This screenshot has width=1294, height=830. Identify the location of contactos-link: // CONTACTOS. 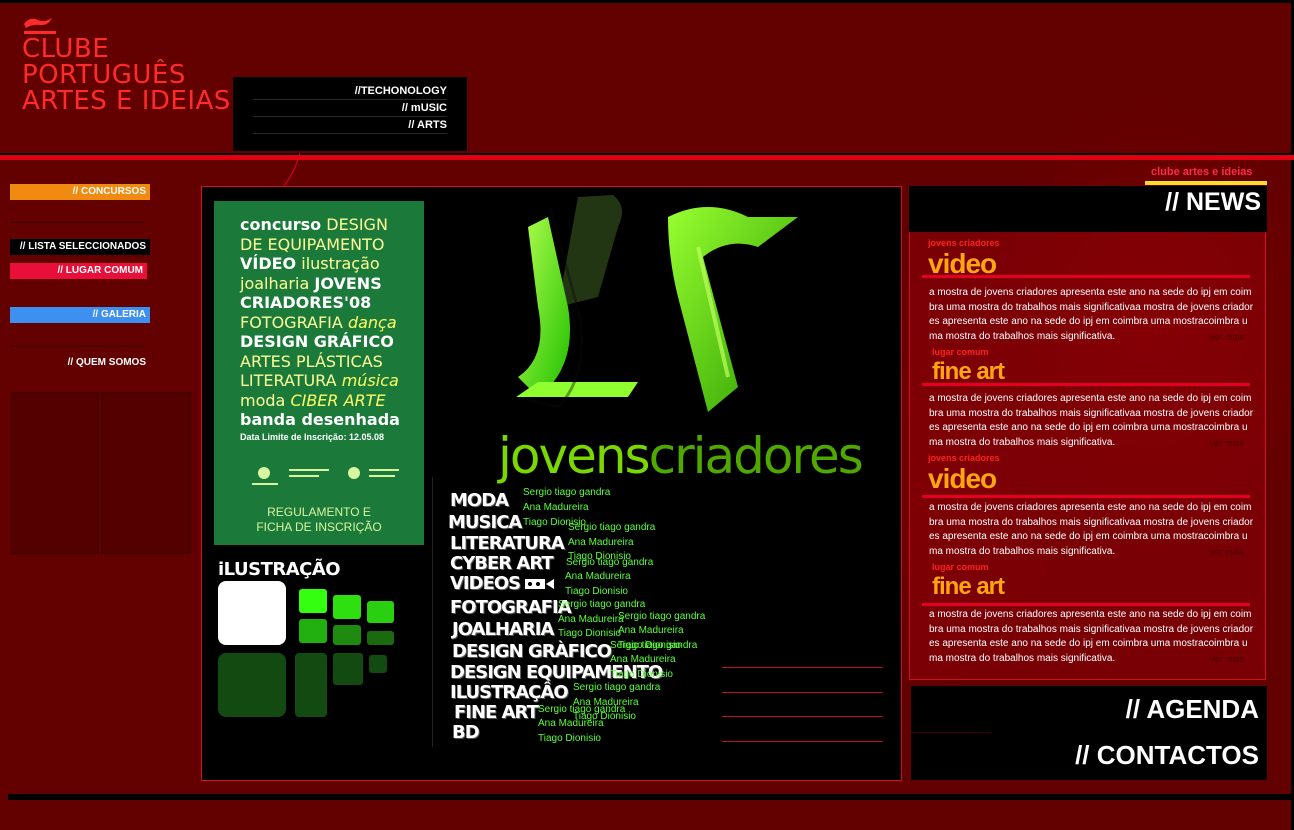
(1167, 755).